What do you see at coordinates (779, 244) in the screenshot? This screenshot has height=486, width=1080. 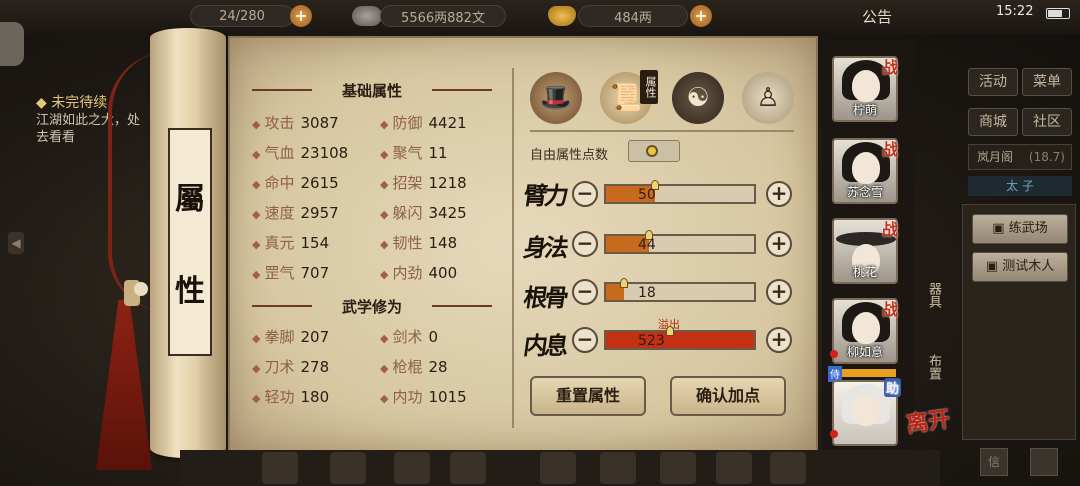 I see `agility-plus-button: +` at bounding box center [779, 244].